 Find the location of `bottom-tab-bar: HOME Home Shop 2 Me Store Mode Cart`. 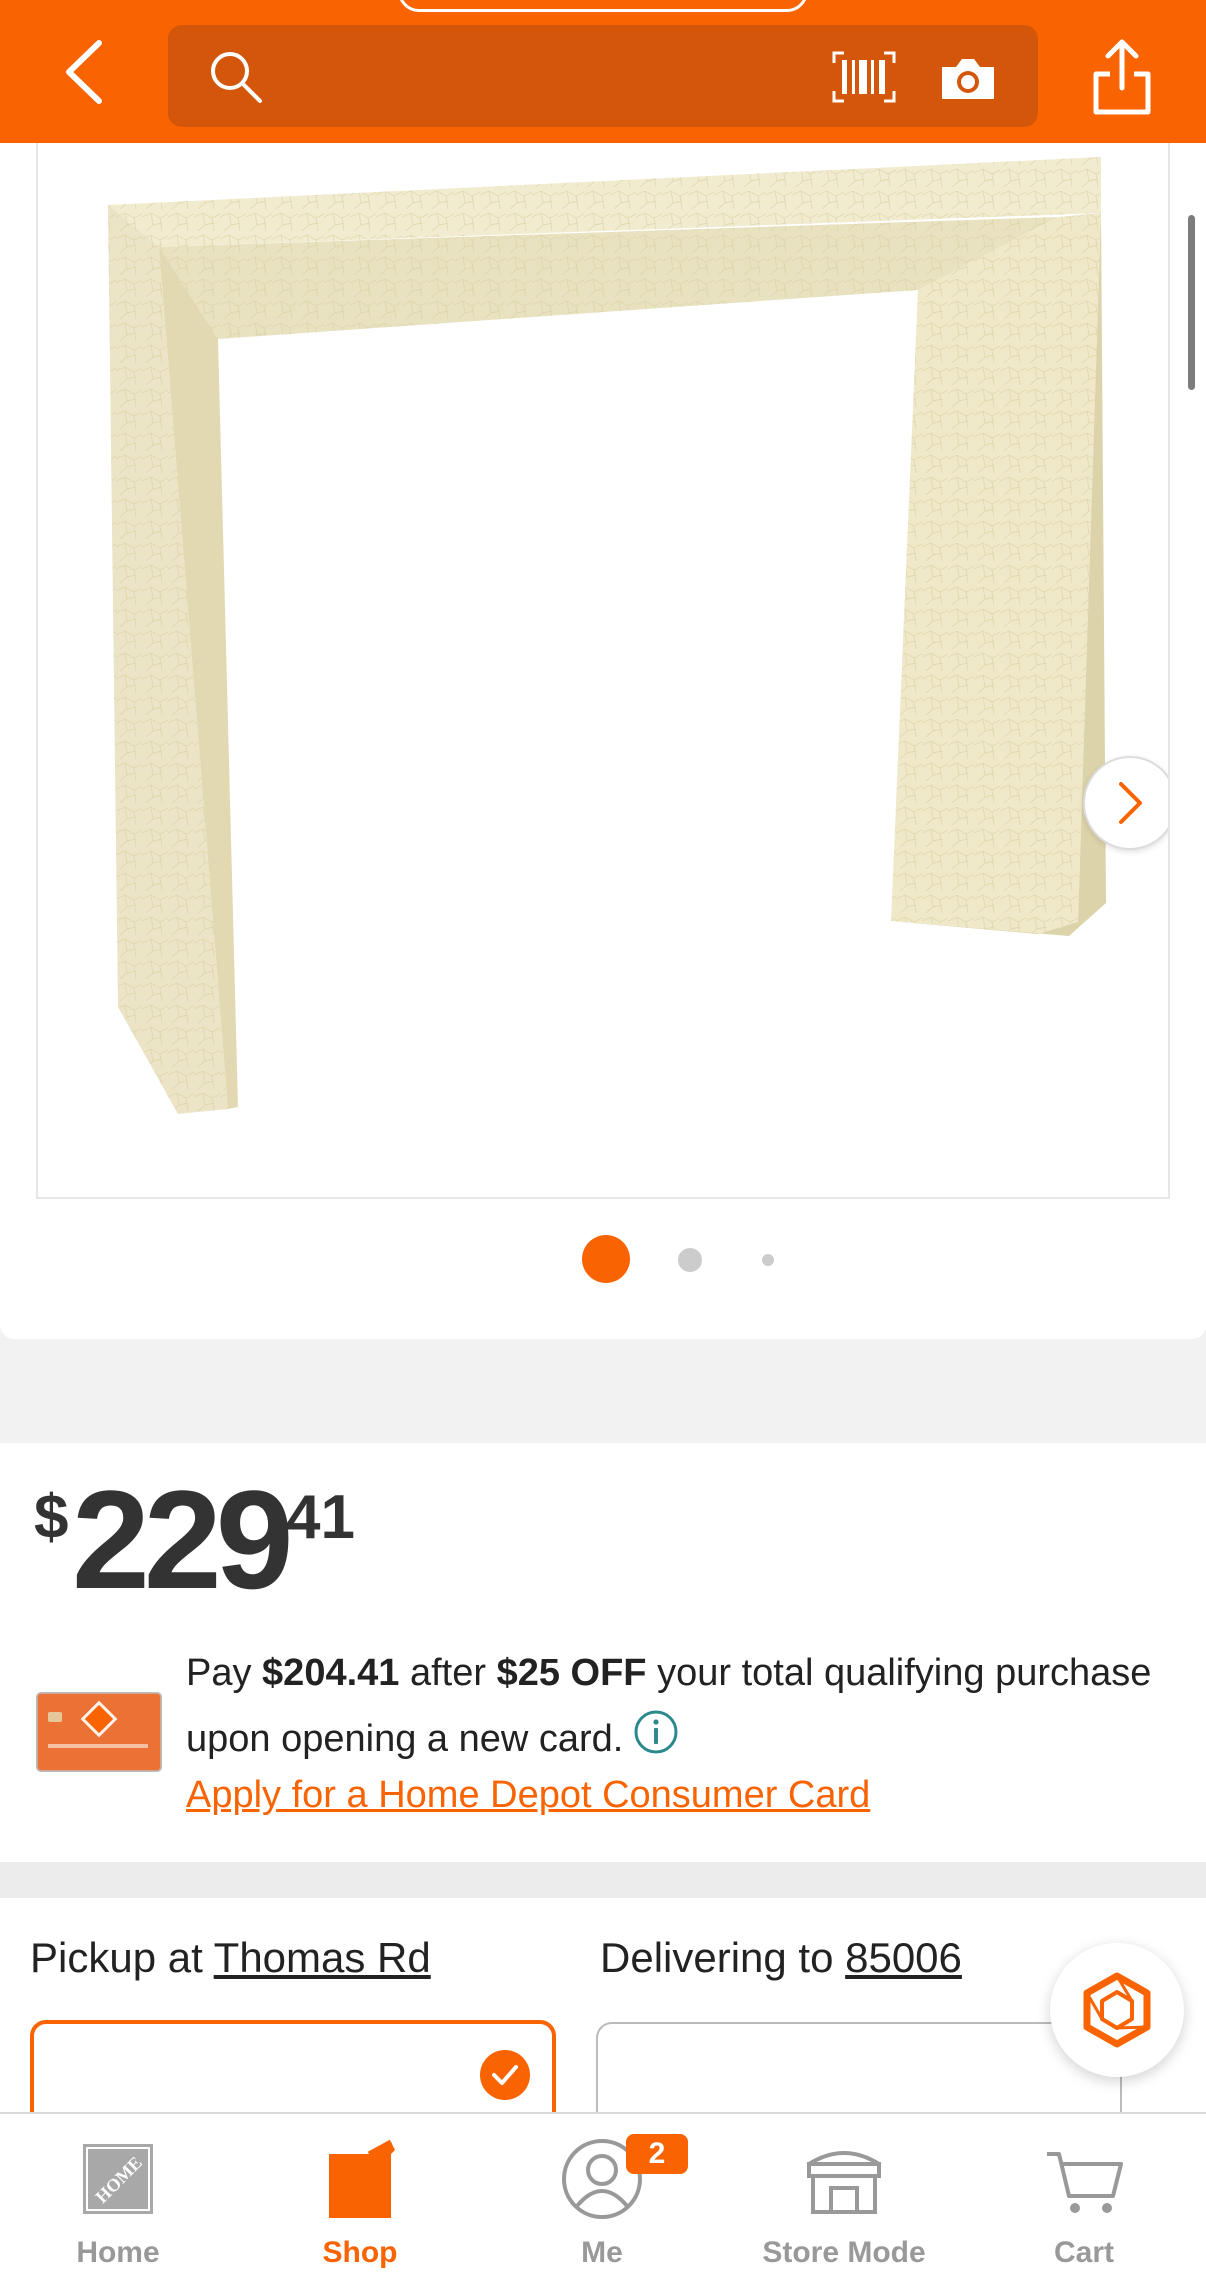

bottom-tab-bar: HOME Home Shop 2 Me Store Mode Cart is located at coordinates (603, 2203).